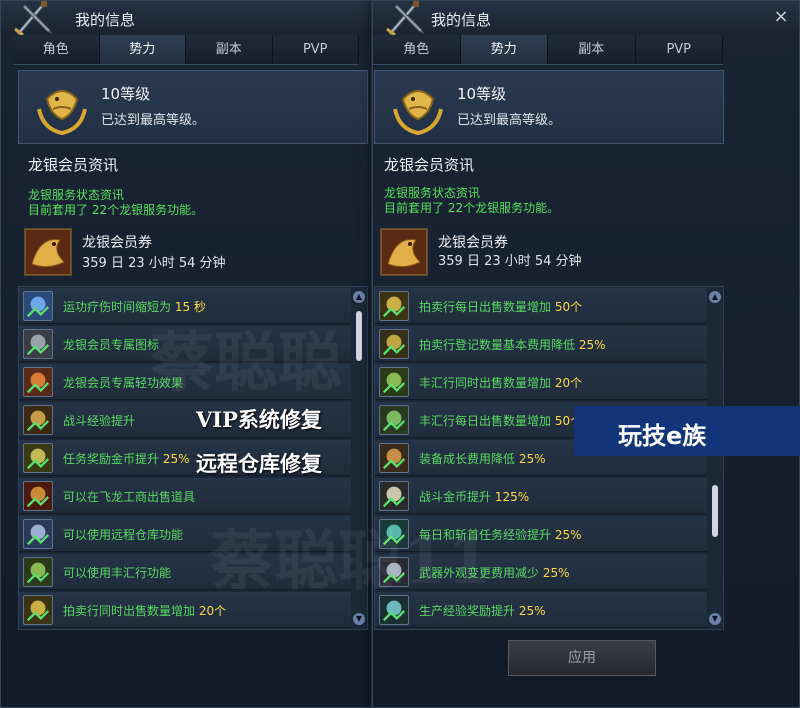  Describe the element at coordinates (38, 420) in the screenshot. I see `exp-icon` at that location.